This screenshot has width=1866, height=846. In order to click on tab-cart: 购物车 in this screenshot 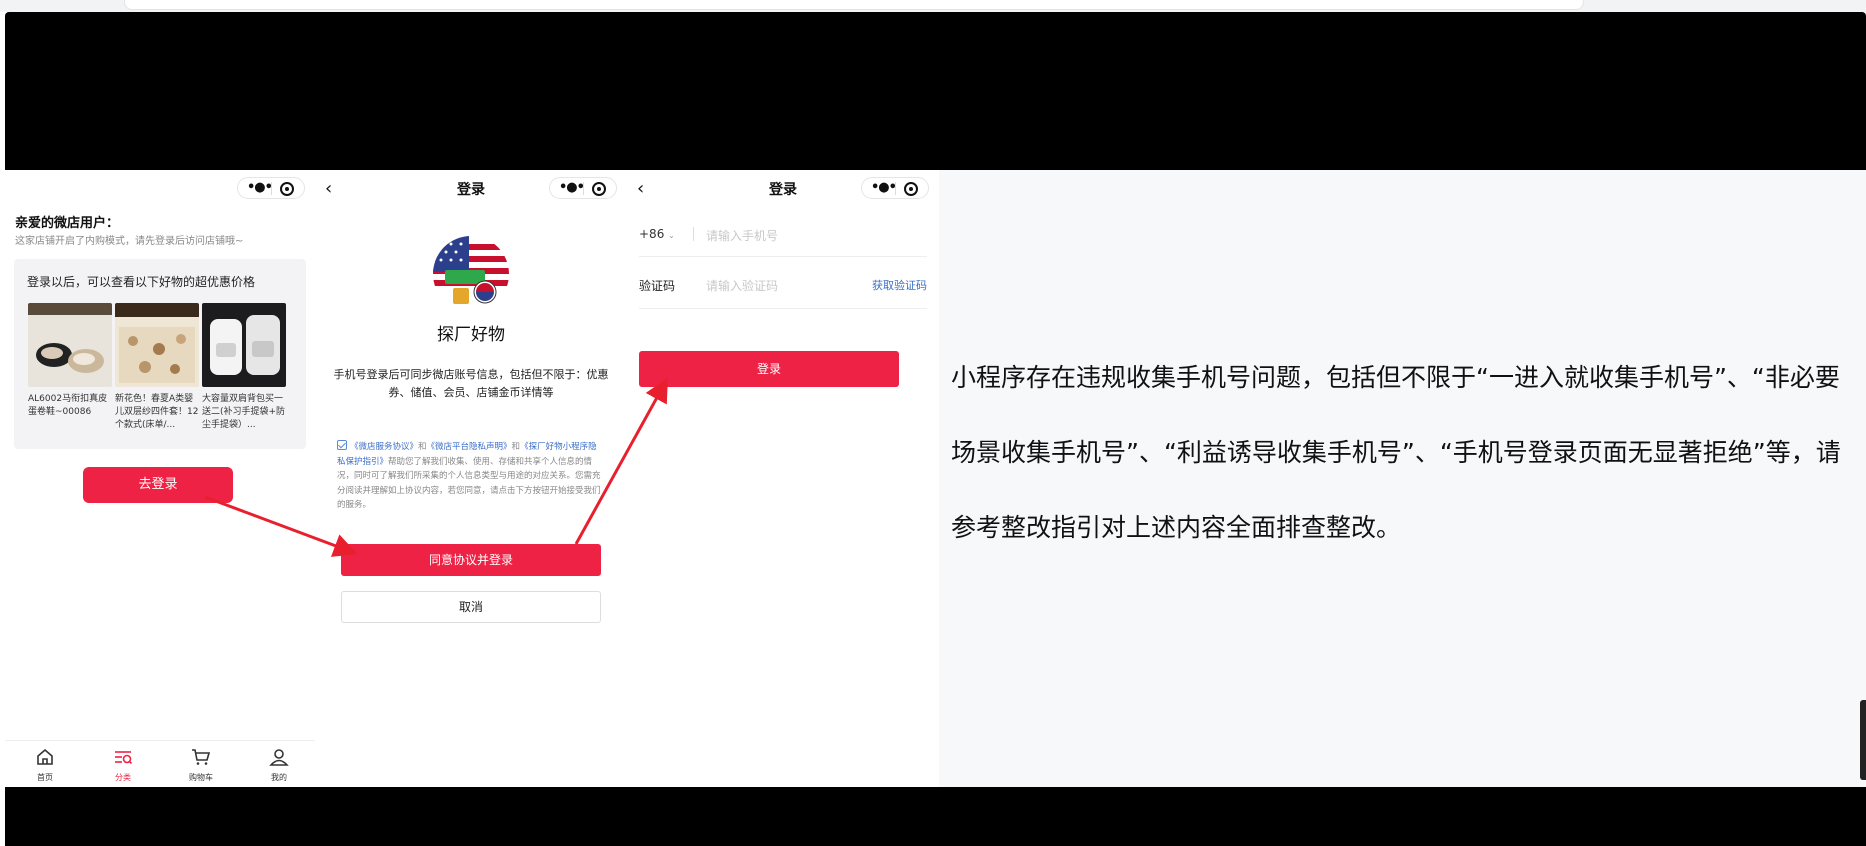, I will do `click(201, 765)`.